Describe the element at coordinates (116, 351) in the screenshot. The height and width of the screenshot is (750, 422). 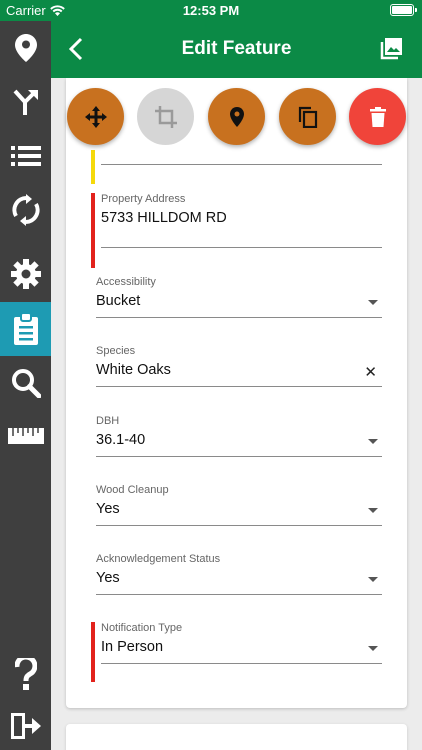
I see `field-label: Species` at that location.